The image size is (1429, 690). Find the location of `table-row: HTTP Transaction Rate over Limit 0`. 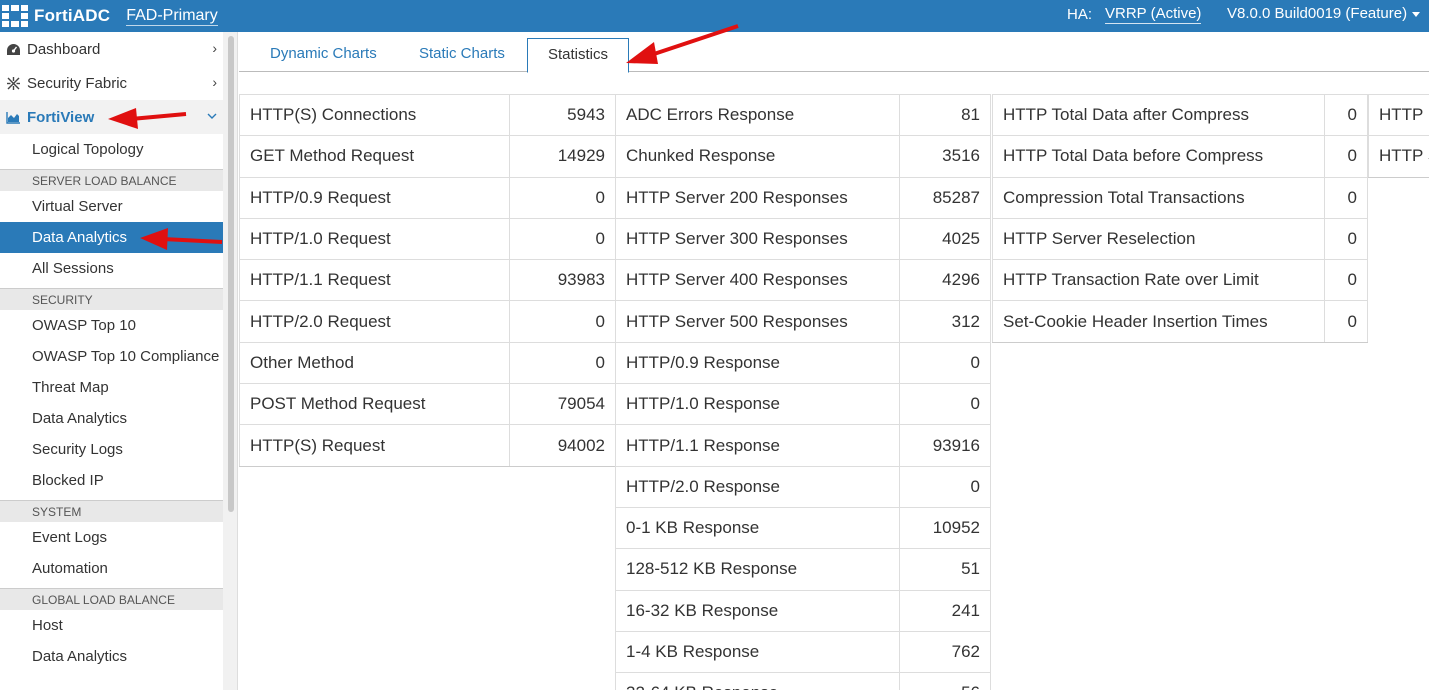

table-row: HTTP Transaction Rate over Limit 0 is located at coordinates (1179, 280).